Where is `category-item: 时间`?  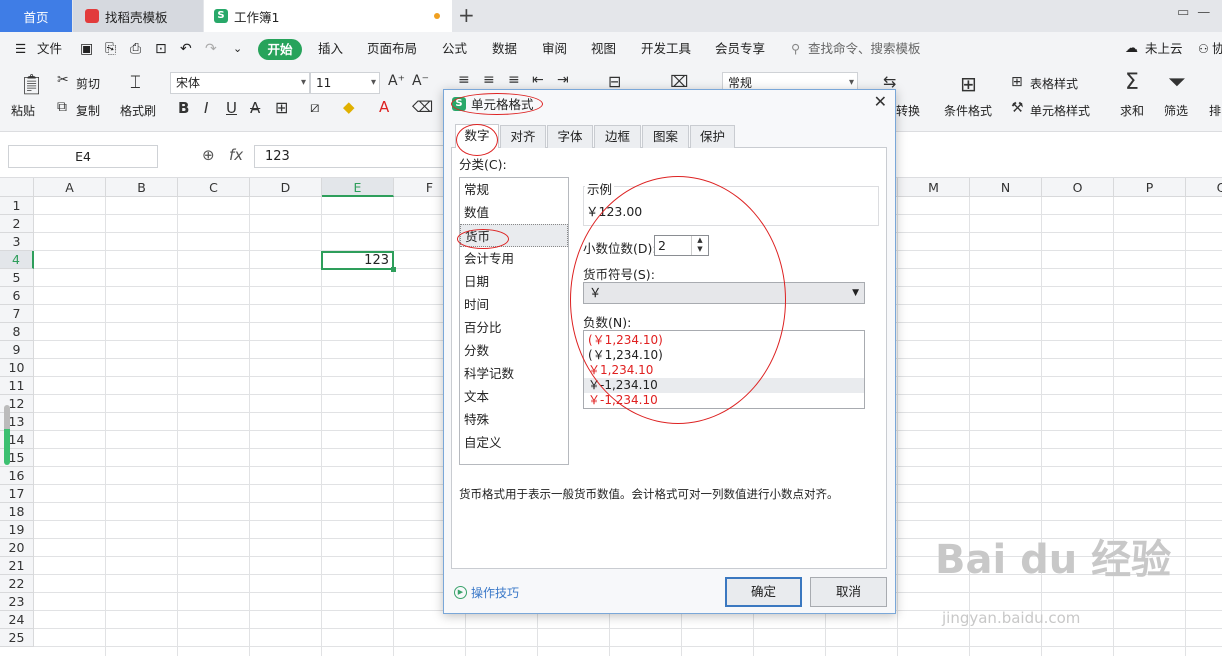
category-item: 时间 is located at coordinates (514, 304).